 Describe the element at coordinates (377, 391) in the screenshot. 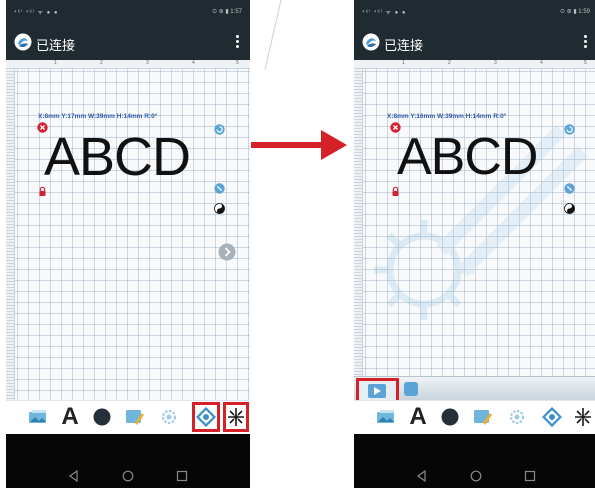

I see `play-icon` at that location.